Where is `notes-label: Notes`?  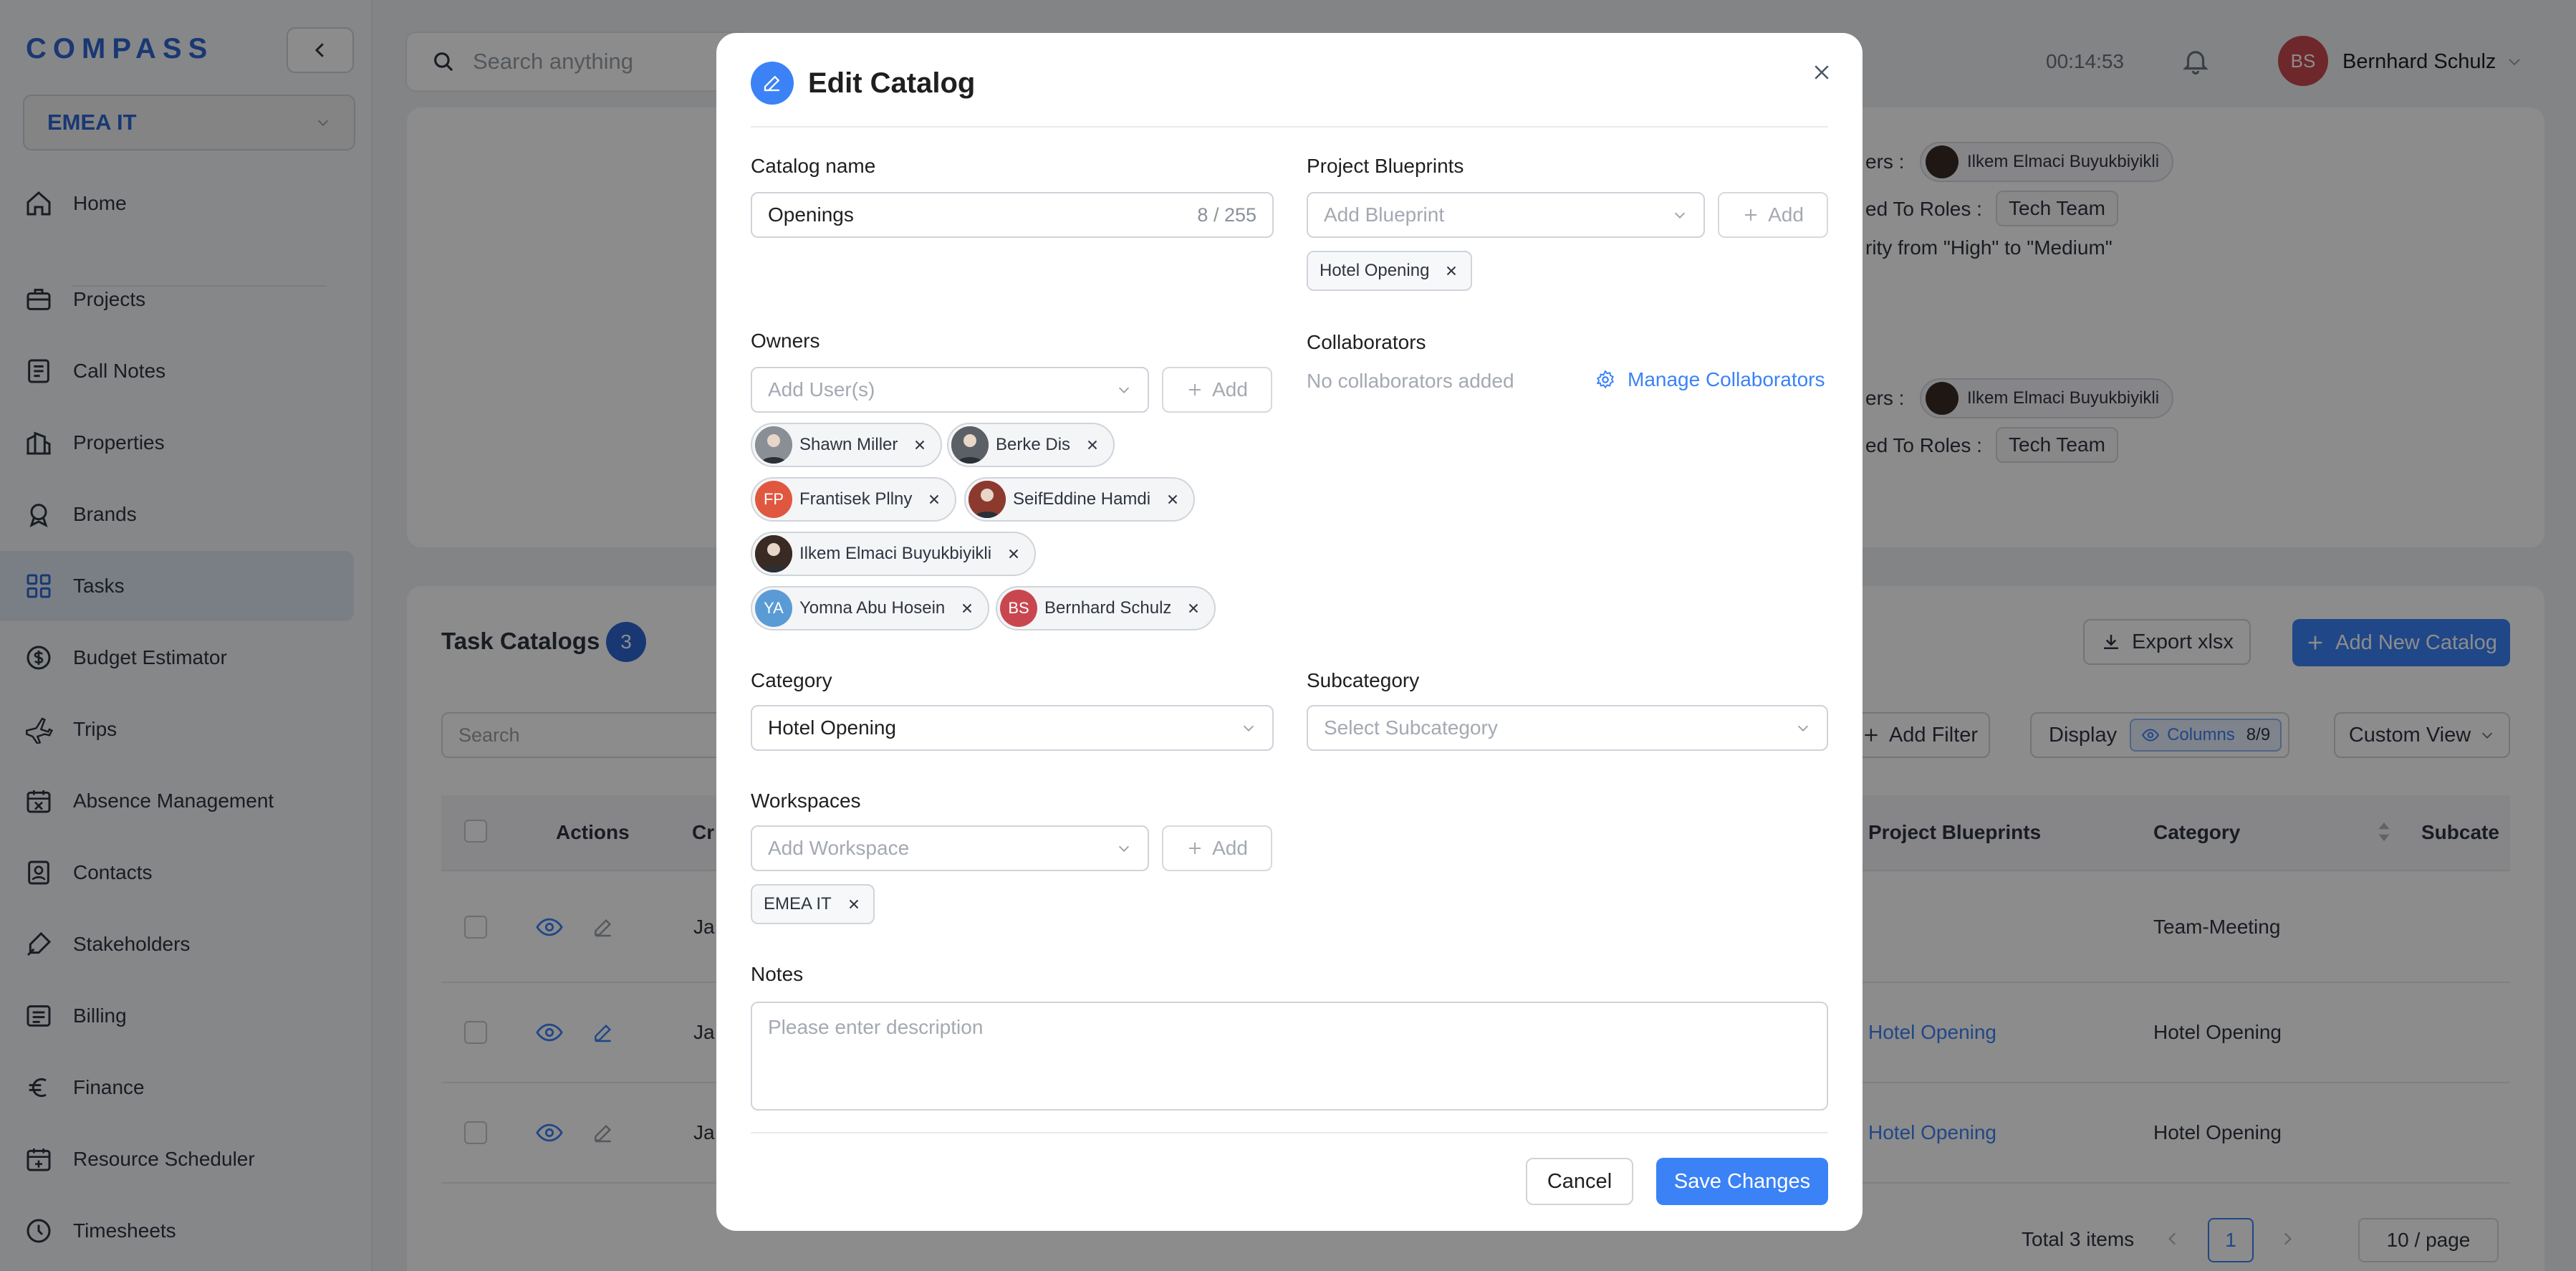 notes-label: Notes is located at coordinates (777, 974).